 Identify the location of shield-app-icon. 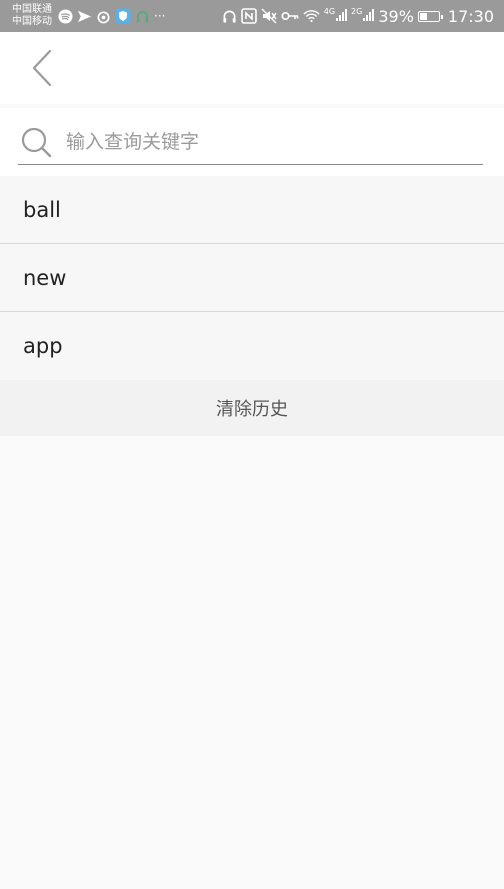
(123, 16).